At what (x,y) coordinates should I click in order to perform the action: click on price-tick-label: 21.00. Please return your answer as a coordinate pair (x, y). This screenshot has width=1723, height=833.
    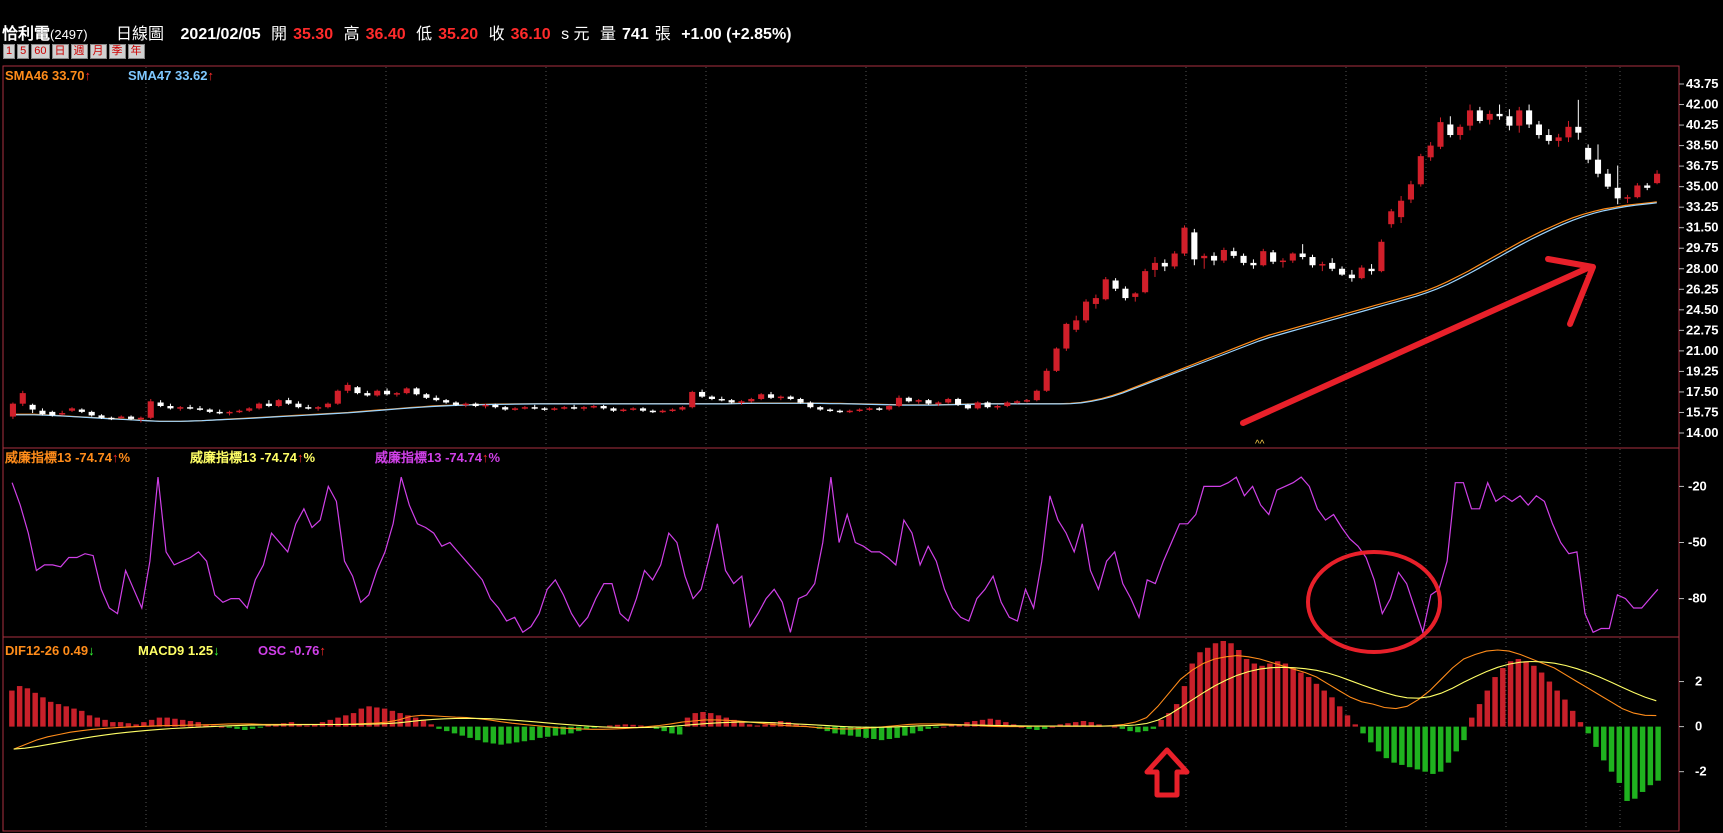
    Looking at the image, I should click on (1702, 350).